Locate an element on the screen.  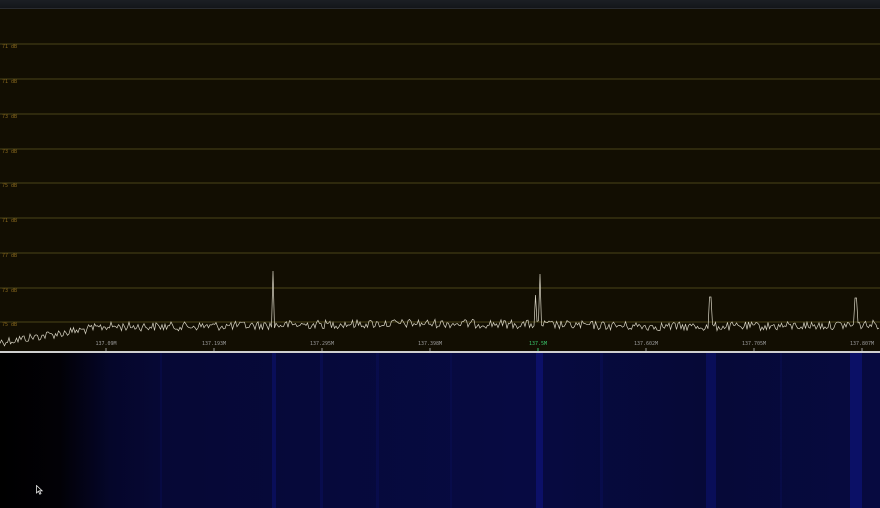
frequency-label: 137.09M is located at coordinates (105, 344).